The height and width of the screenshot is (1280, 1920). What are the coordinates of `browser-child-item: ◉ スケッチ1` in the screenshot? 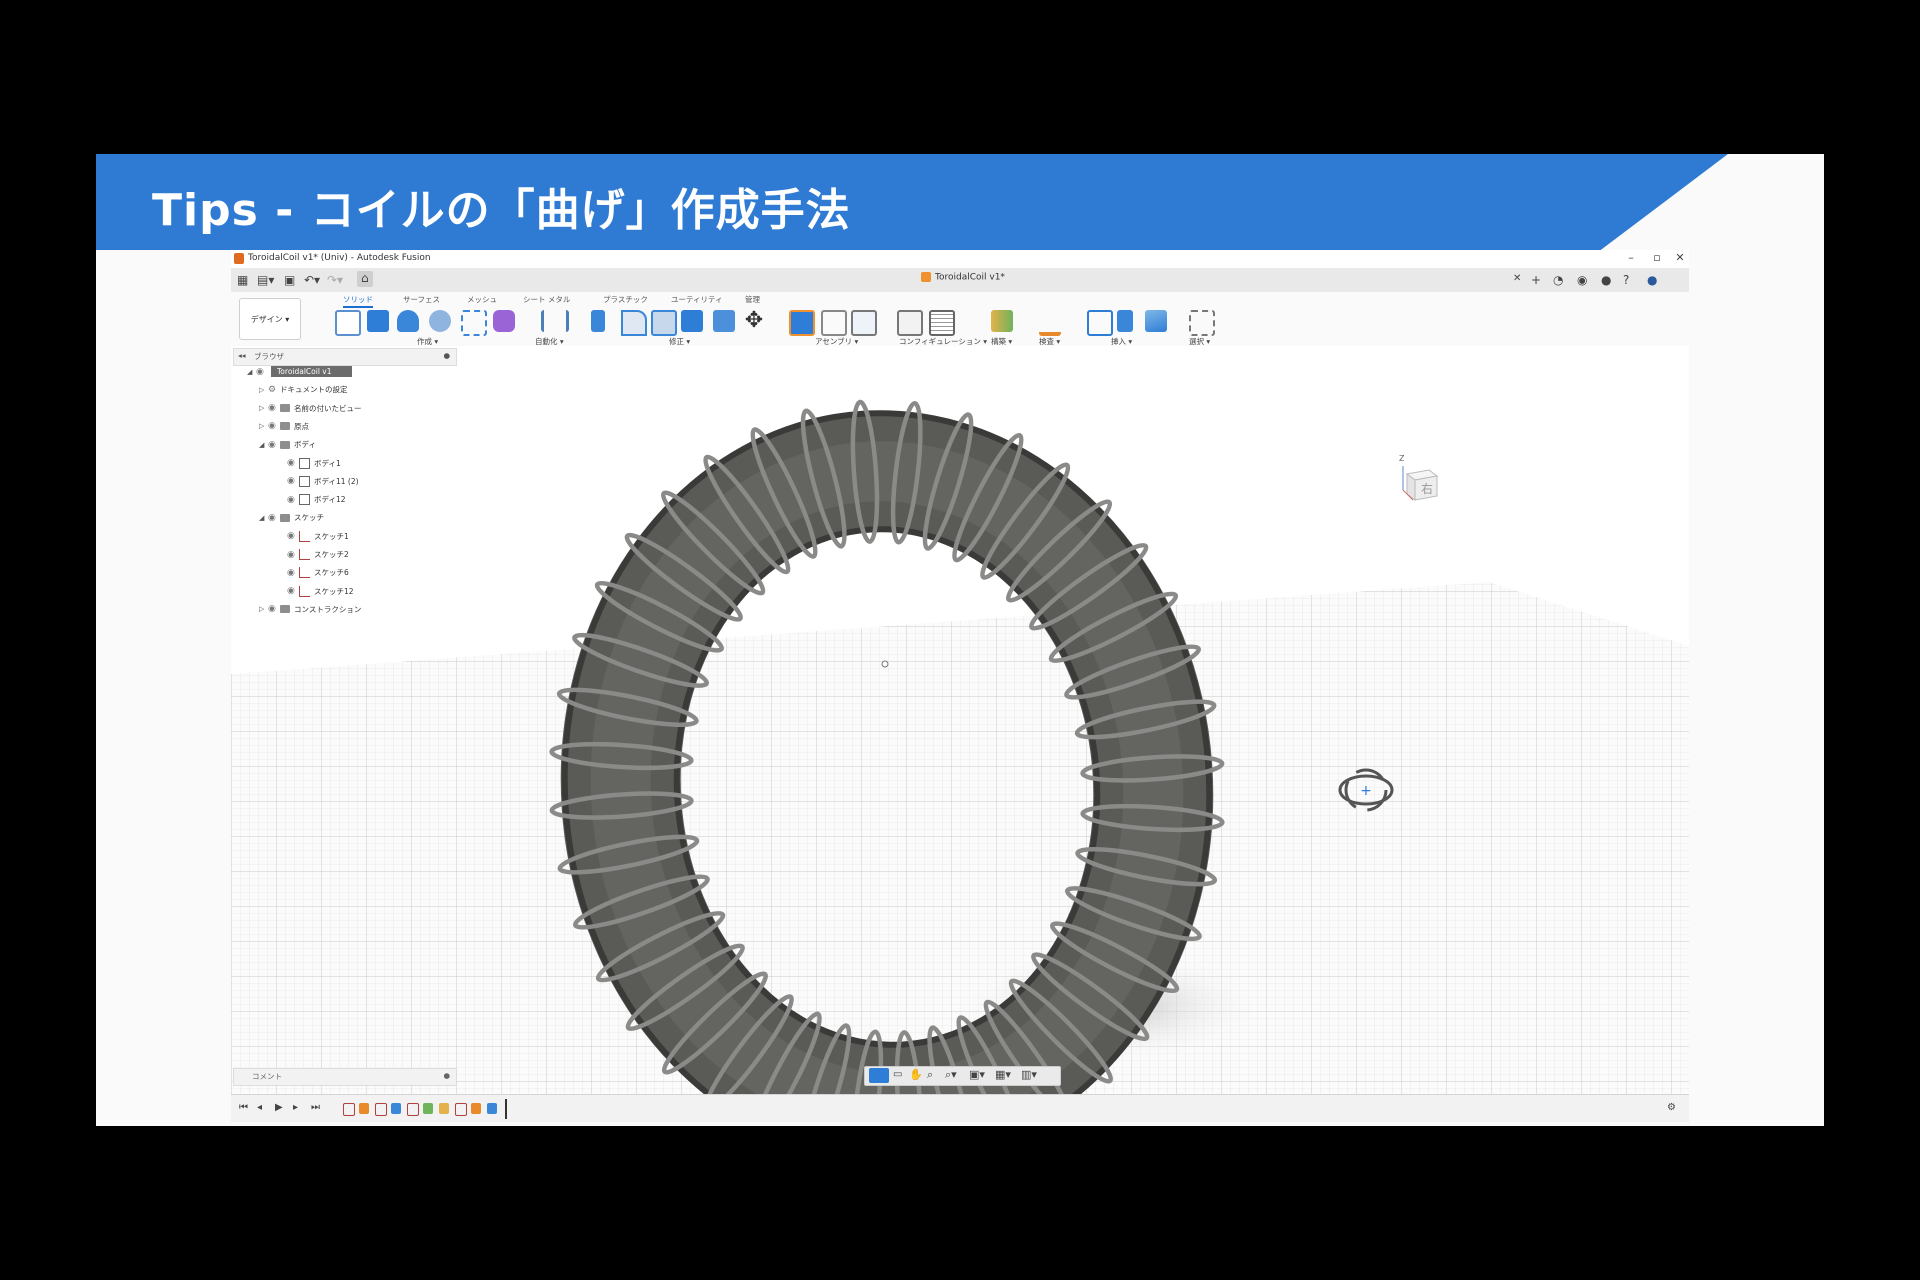 It's located at (318, 536).